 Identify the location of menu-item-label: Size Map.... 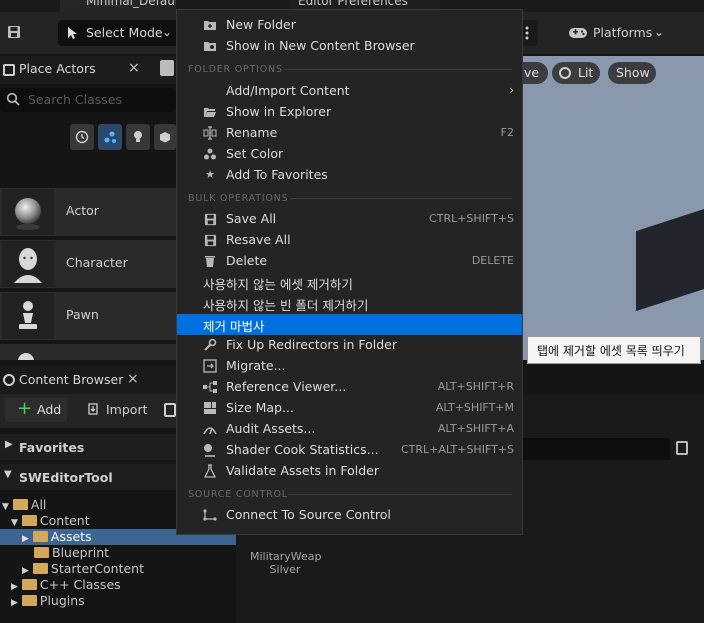
(260, 407).